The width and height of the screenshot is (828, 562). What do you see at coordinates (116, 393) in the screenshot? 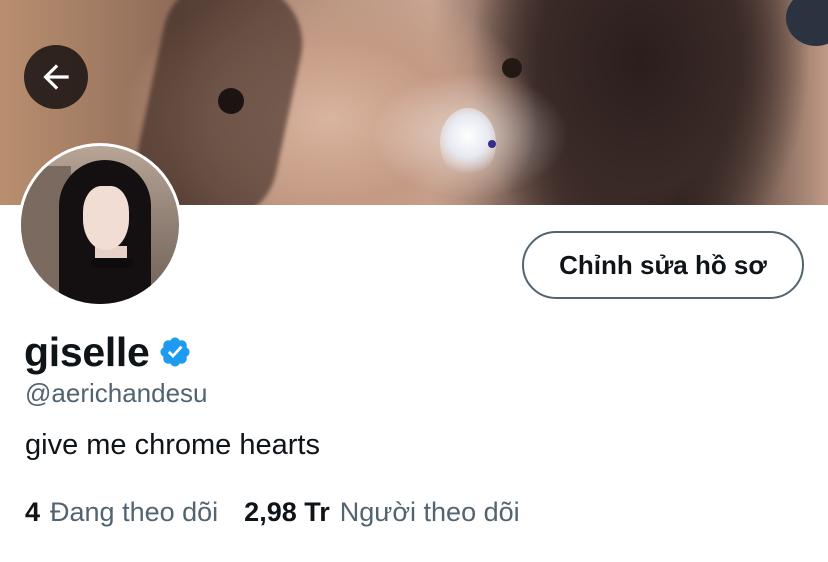
I see `profile-handle: @aerichandesu` at bounding box center [116, 393].